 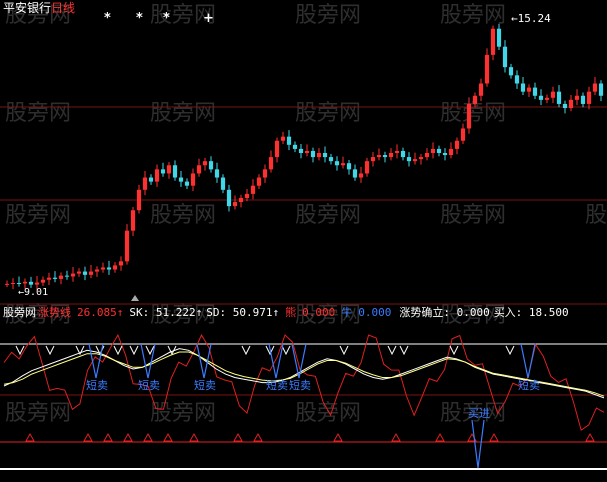 I want to click on header-bear-label: 熊, so click(x=290, y=312).